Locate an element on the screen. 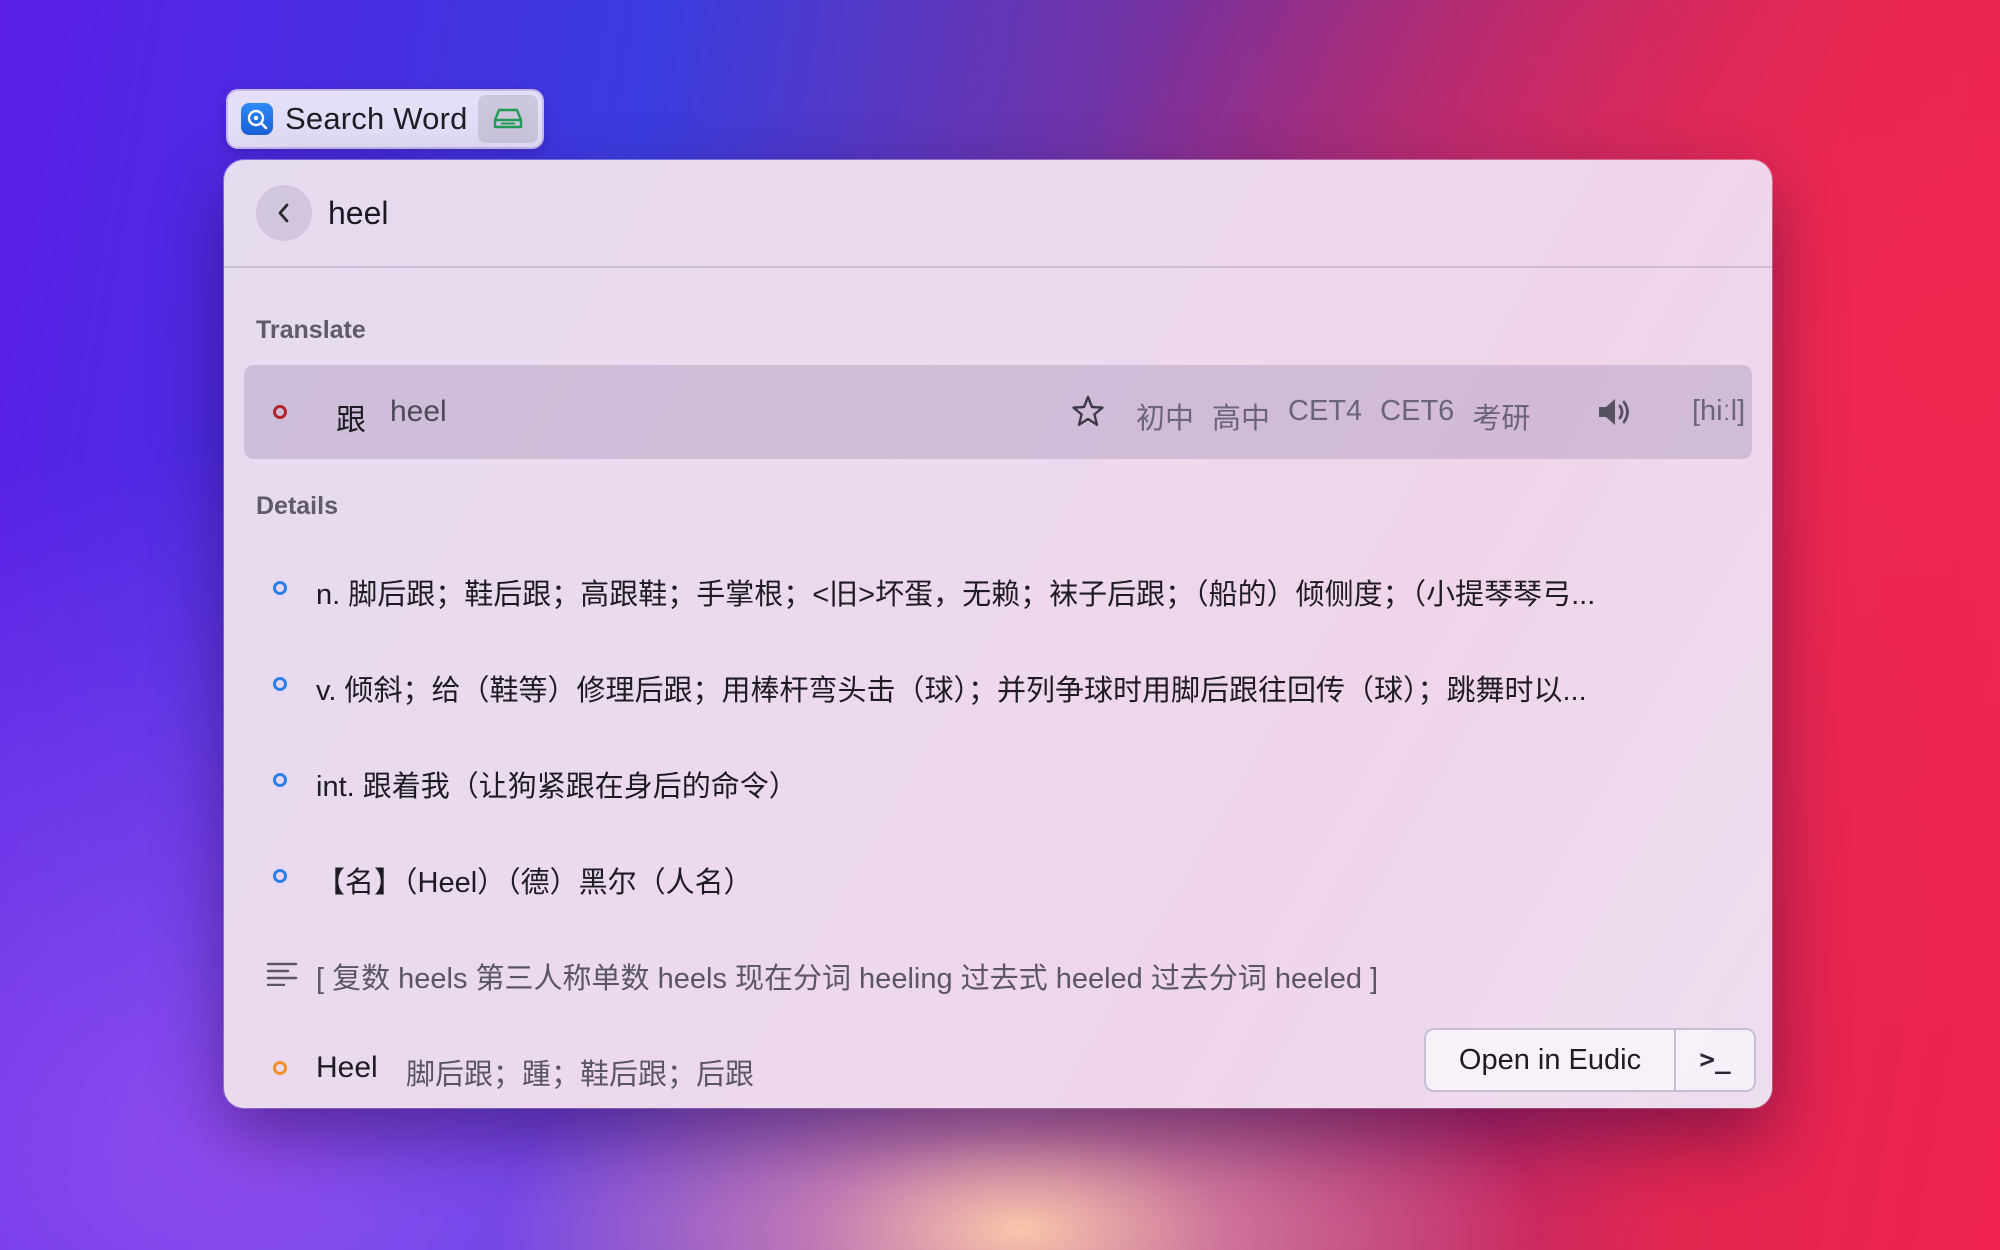 This screenshot has height=1250, width=2000. detail-text: int. 跟着我（让狗紧跟在身后的命令） is located at coordinates (557, 787).